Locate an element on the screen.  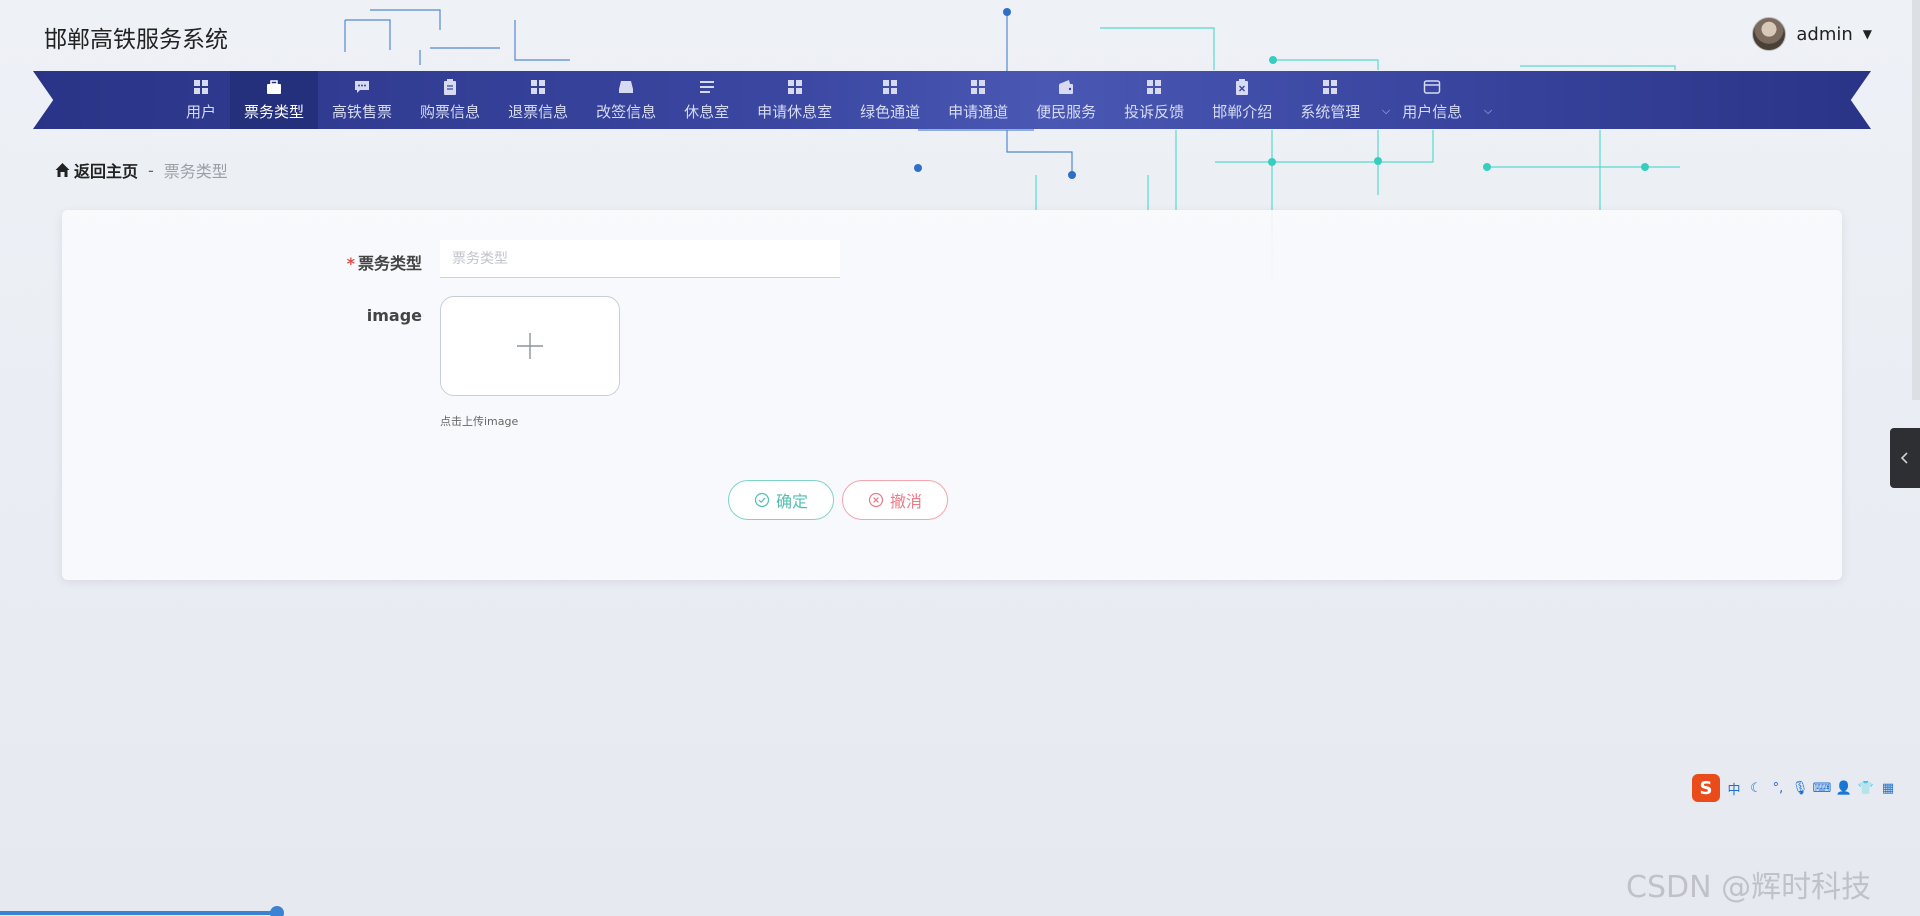
nav-item-label: 用户 is located at coordinates (201, 112).